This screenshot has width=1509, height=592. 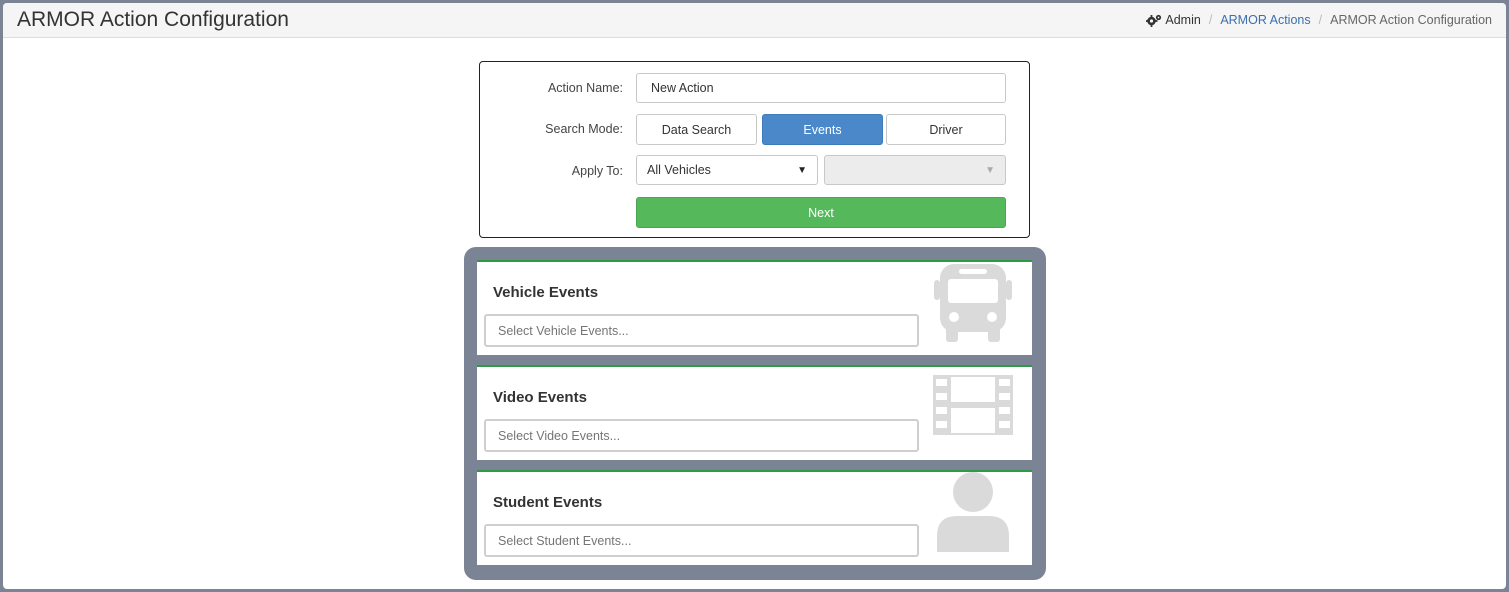 What do you see at coordinates (548, 502) in the screenshot?
I see `student-events-title: Student Events` at bounding box center [548, 502].